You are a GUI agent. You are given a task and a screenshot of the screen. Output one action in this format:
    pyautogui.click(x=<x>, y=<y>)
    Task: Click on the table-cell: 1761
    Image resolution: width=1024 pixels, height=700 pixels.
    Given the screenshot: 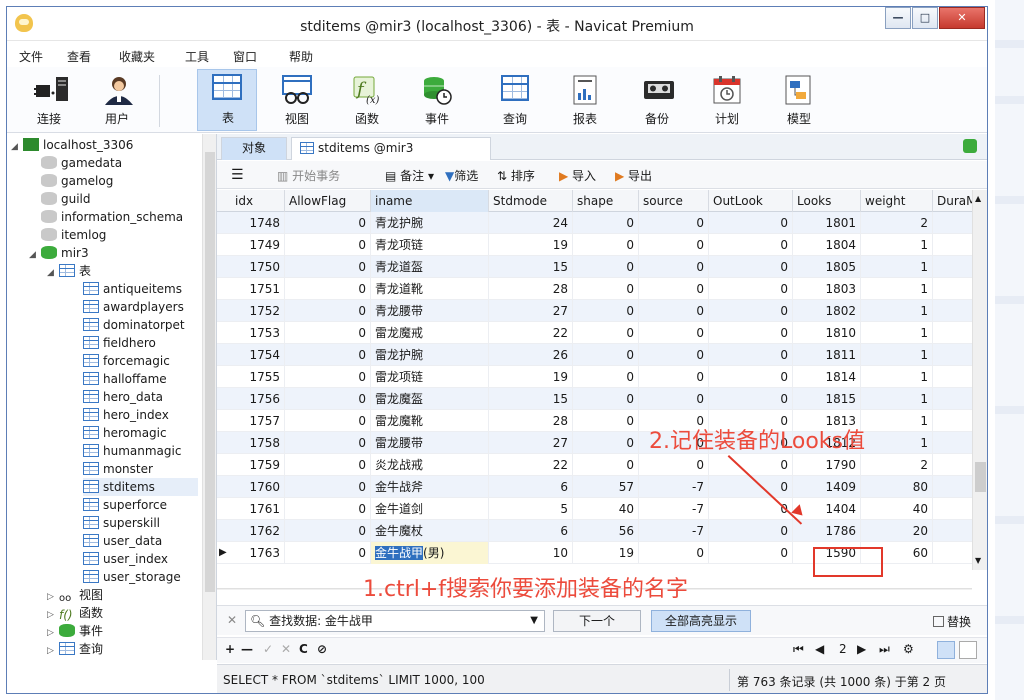 What is the action you would take?
    pyautogui.click(x=258, y=509)
    